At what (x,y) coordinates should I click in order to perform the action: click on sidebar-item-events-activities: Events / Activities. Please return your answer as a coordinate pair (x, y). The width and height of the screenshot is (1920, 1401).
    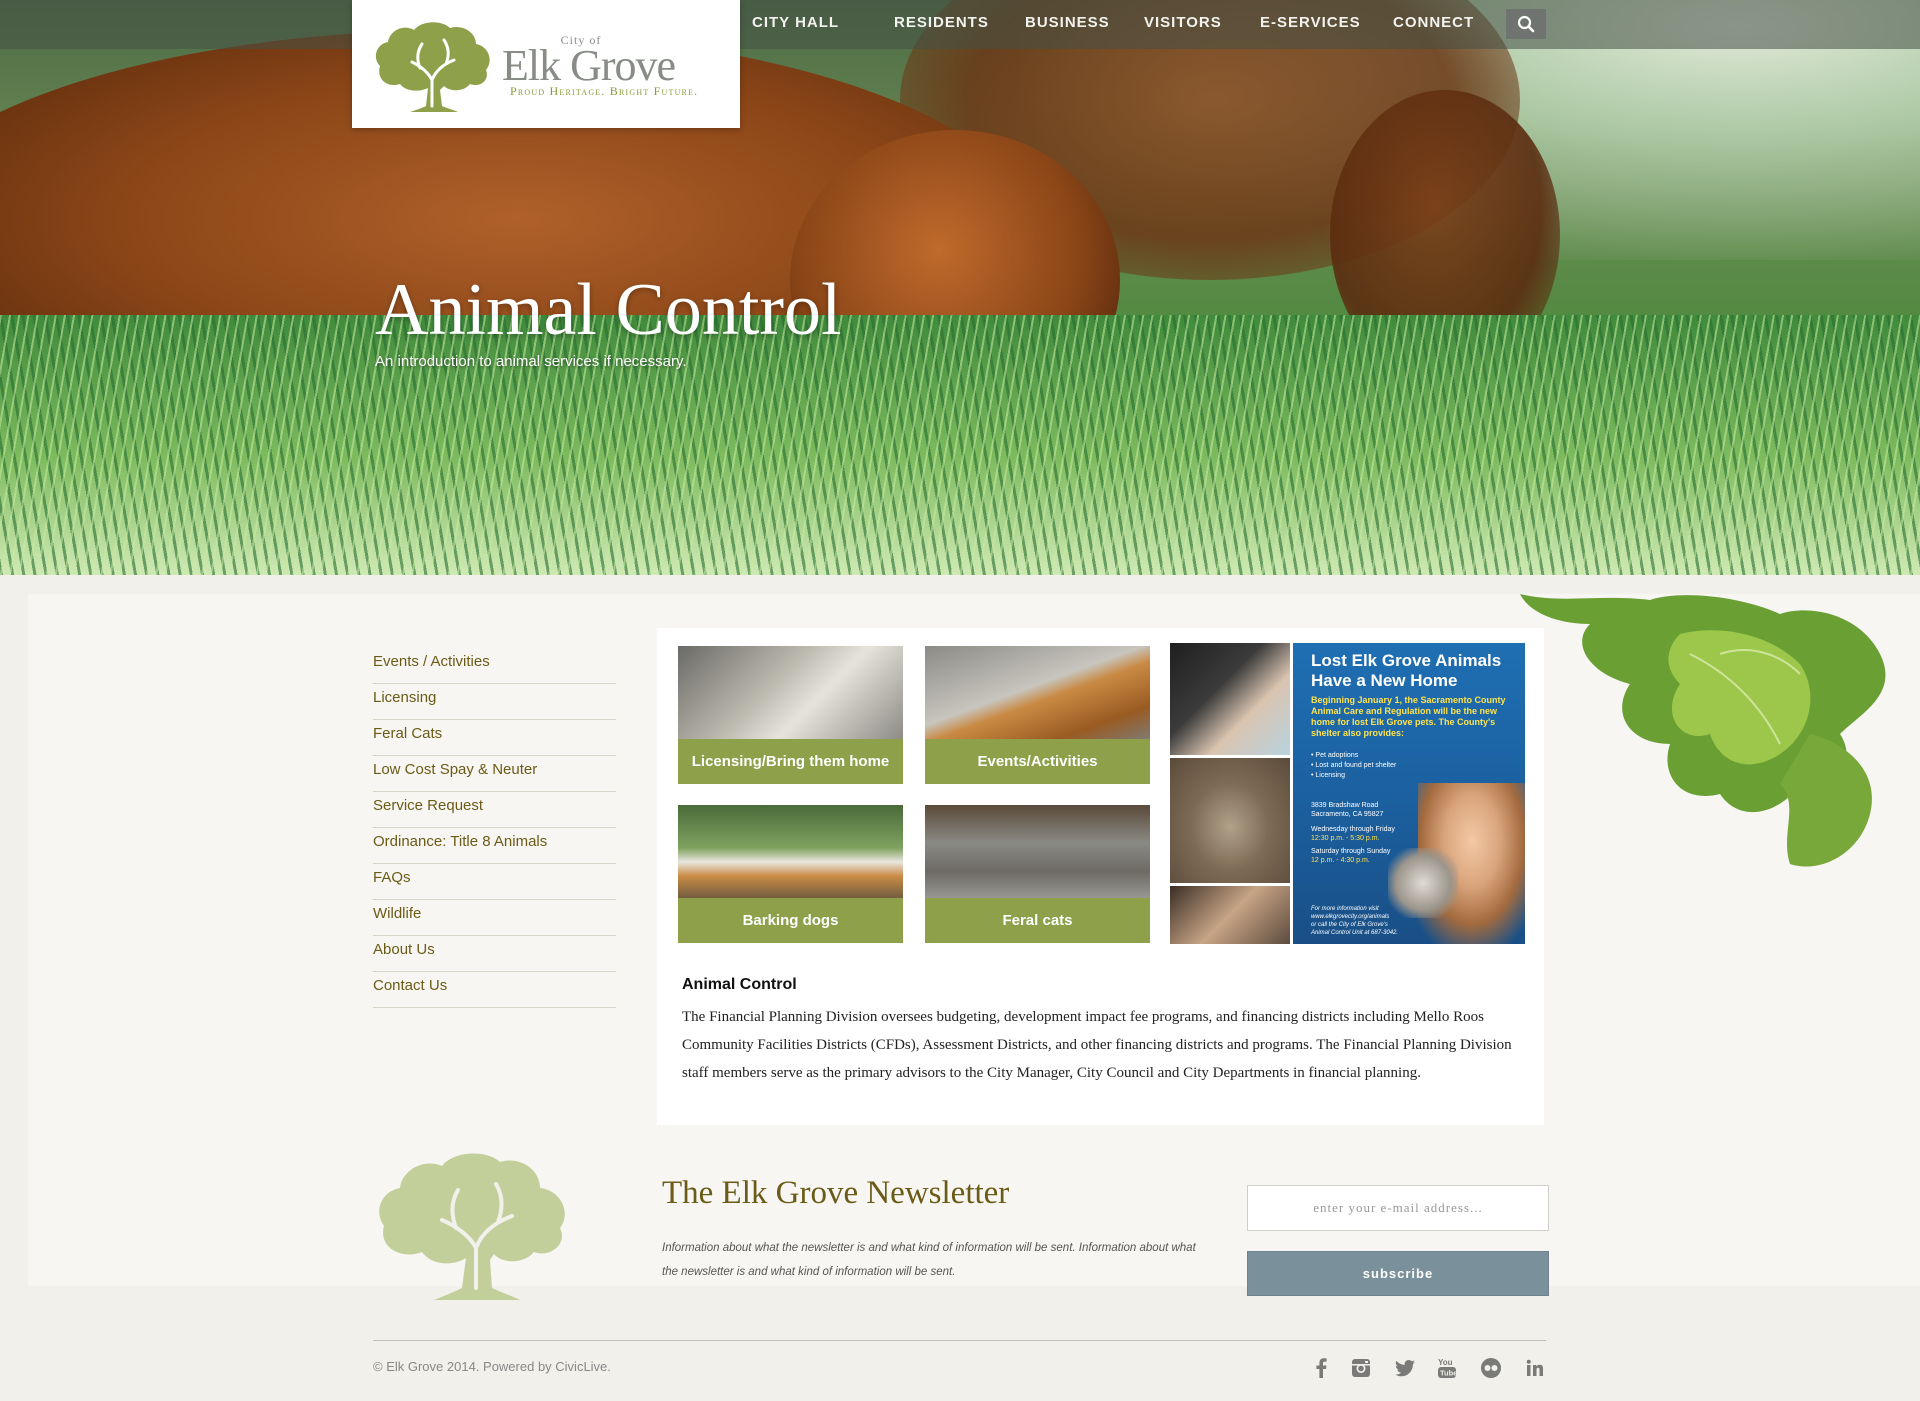
    Looking at the image, I should click on (494, 666).